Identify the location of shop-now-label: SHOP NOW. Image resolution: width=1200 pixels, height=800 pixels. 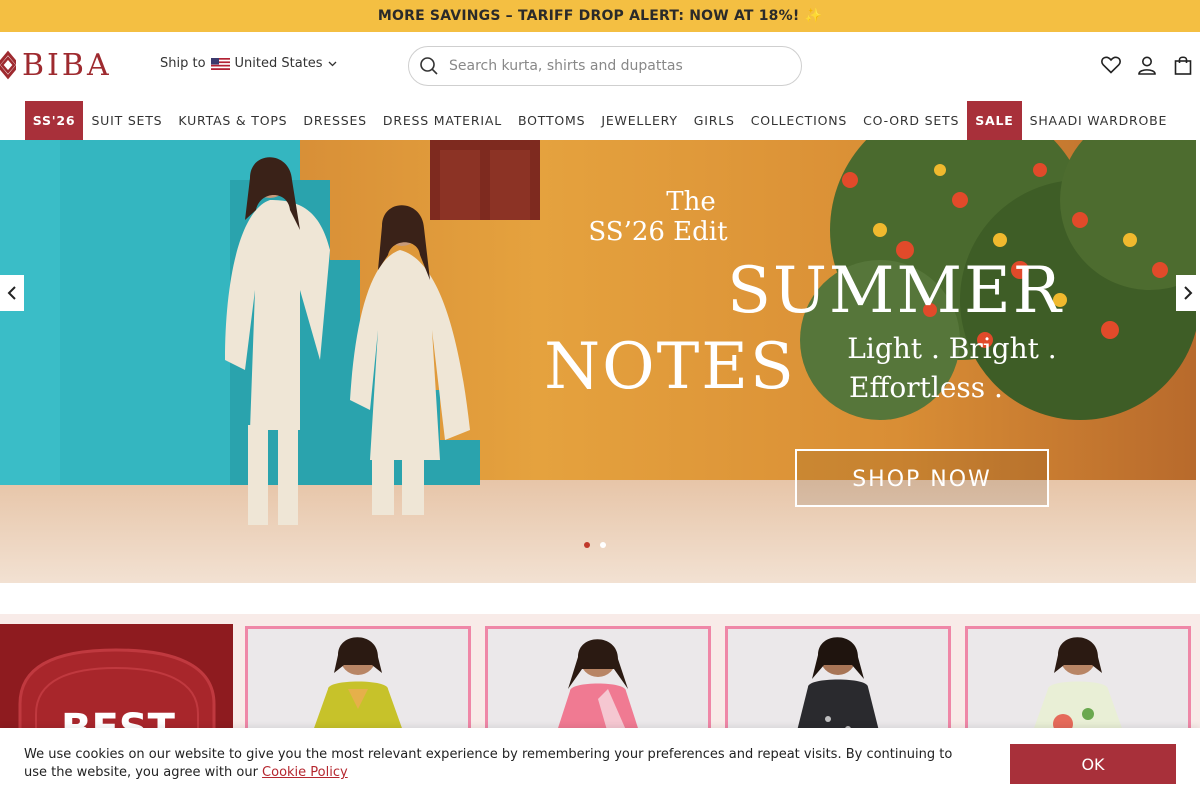
(922, 479).